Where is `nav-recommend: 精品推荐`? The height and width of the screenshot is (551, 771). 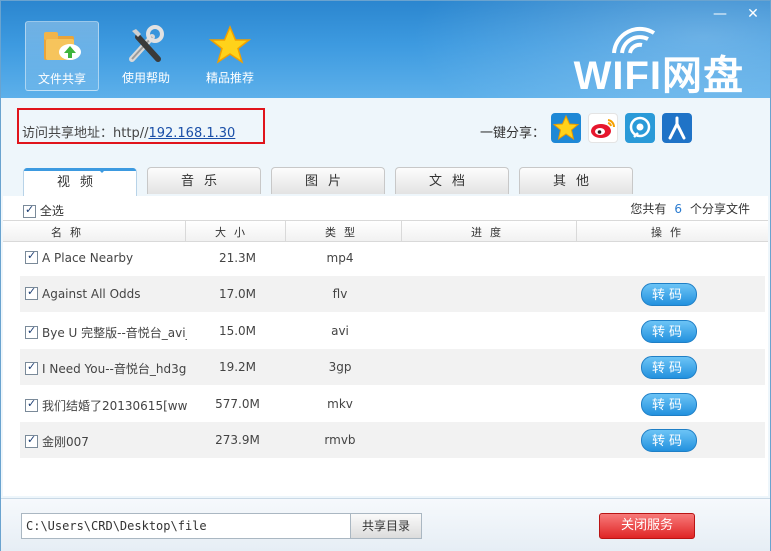
nav-recommend: 精品推荐 is located at coordinates (230, 56).